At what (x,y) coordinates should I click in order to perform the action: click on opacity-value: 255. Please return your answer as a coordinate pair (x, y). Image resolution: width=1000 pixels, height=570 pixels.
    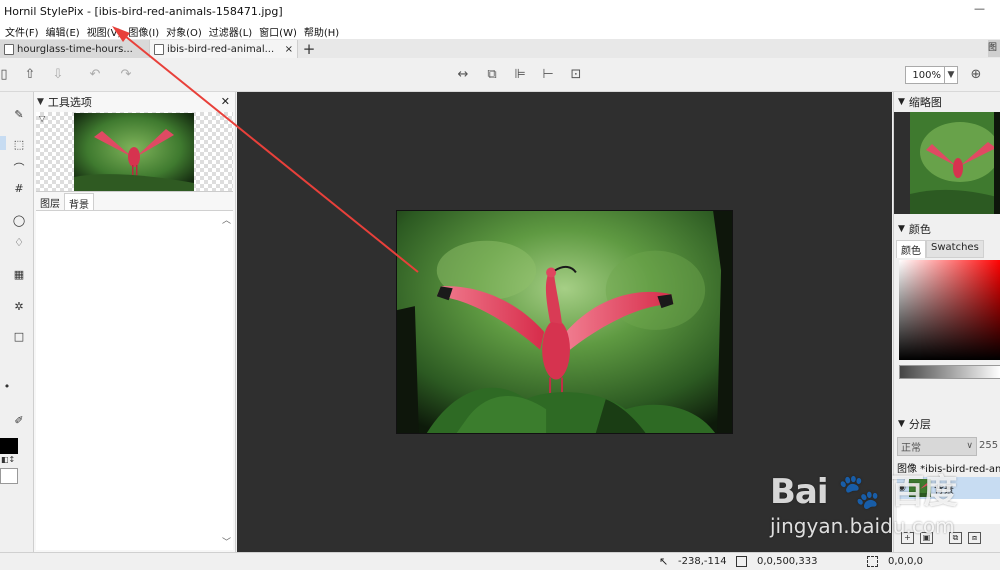
    Looking at the image, I should click on (988, 445).